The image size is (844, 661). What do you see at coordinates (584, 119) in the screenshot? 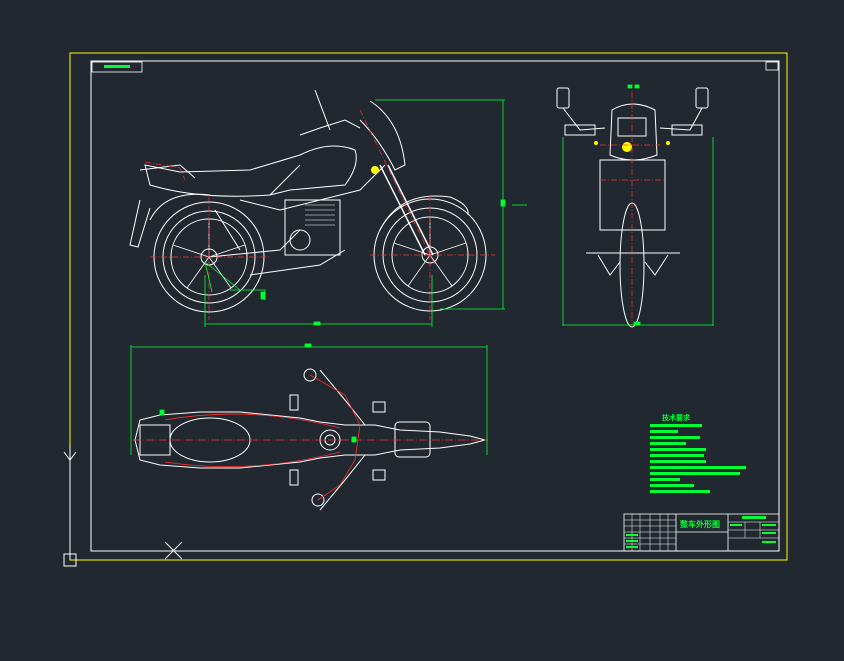
I see `left-handlebar` at bounding box center [584, 119].